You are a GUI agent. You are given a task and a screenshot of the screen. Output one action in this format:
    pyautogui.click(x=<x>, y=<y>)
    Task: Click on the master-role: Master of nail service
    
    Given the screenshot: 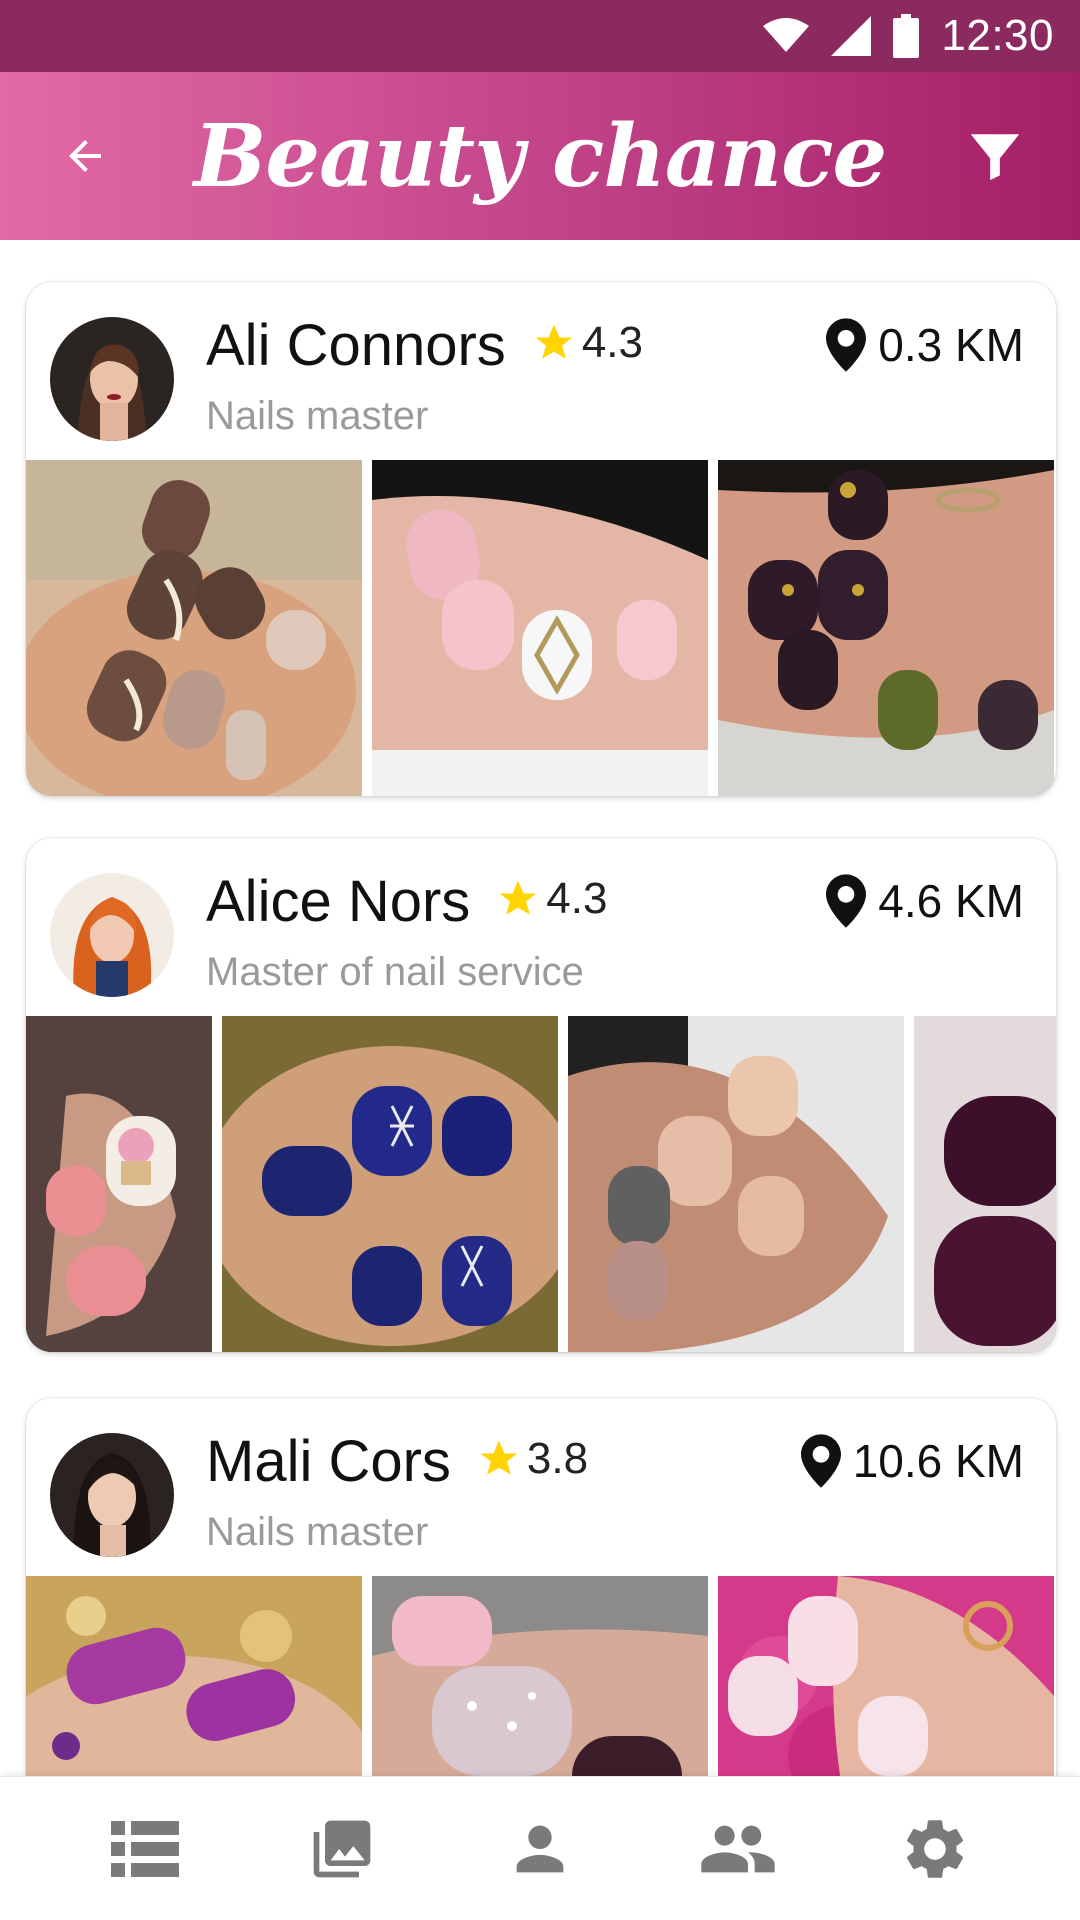 What is the action you would take?
    pyautogui.click(x=395, y=972)
    